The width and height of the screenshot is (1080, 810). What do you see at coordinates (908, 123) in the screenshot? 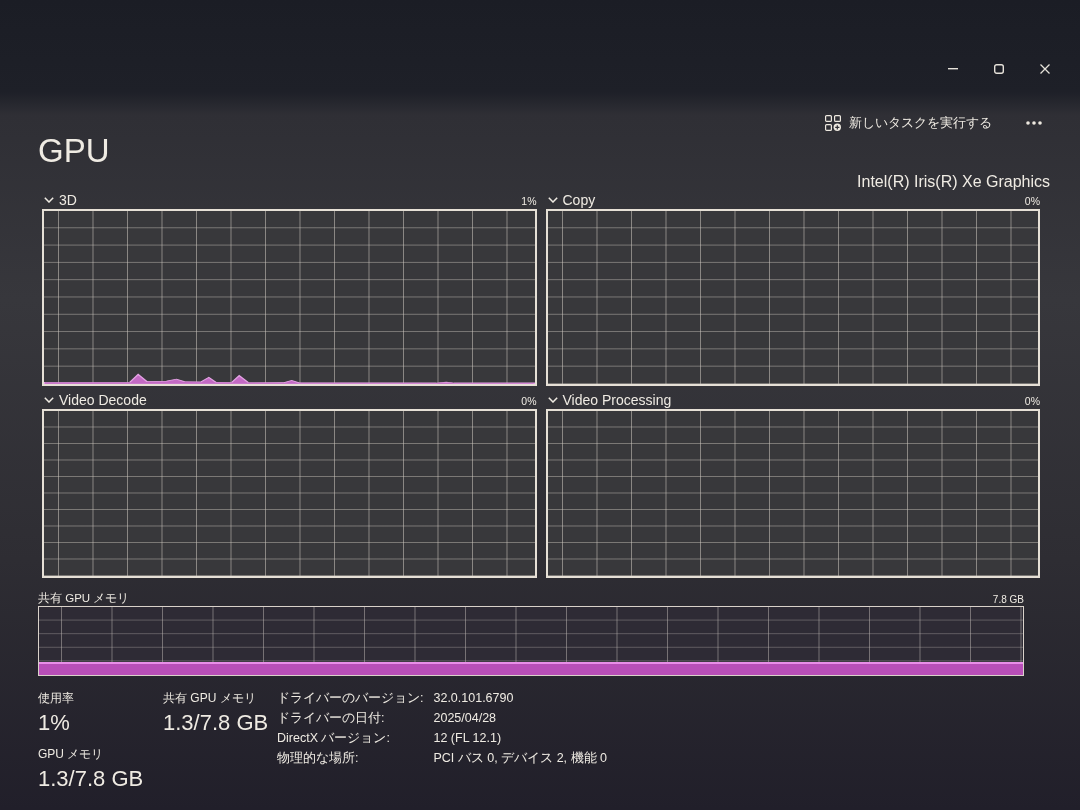
I see `run-task-button: 新しいタスクを実行する` at bounding box center [908, 123].